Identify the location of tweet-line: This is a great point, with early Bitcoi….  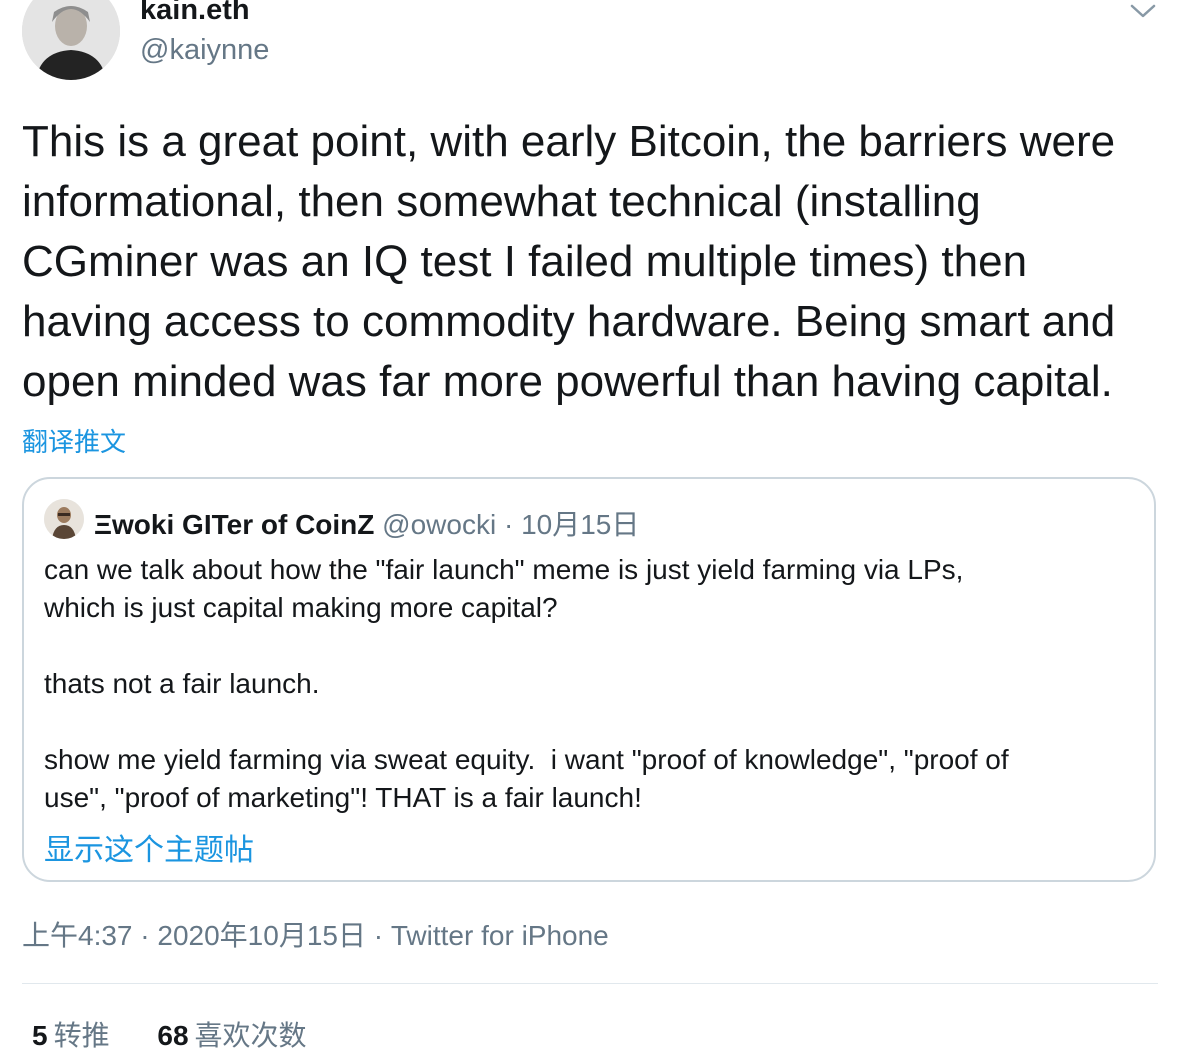
(569, 141).